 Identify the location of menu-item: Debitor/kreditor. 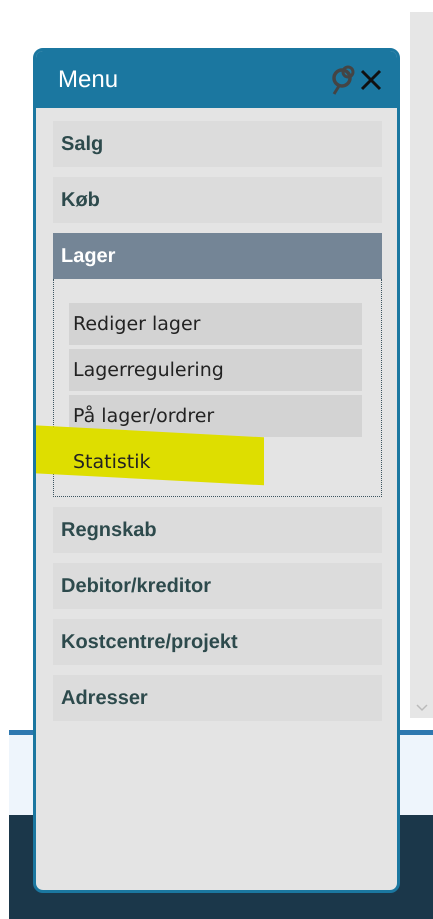
(217, 586).